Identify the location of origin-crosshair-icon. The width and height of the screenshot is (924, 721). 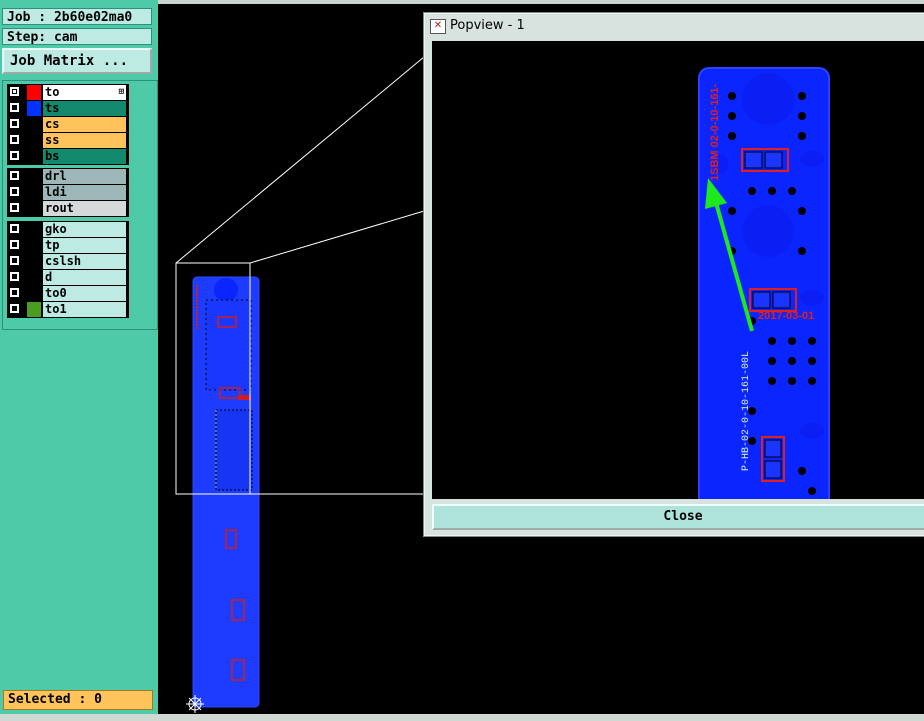
(195, 704).